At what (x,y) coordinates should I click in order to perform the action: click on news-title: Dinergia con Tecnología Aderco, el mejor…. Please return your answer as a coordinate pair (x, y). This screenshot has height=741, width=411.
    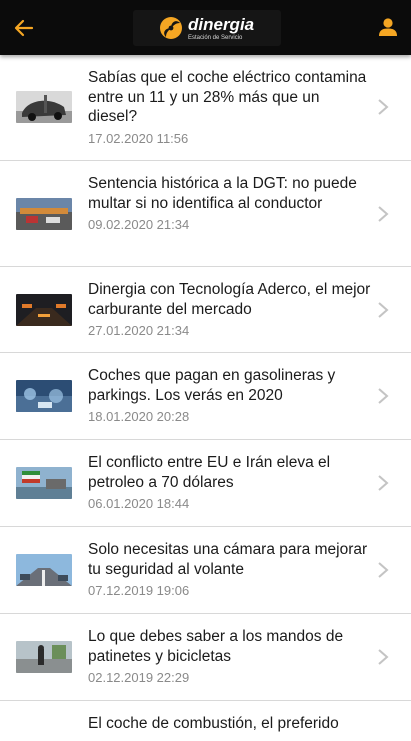
    Looking at the image, I should click on (229, 299).